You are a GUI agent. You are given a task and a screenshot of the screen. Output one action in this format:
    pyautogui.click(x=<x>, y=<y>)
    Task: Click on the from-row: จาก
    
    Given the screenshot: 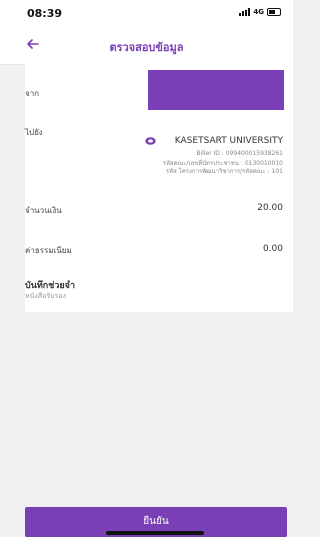 What is the action you would take?
    pyautogui.click(x=159, y=91)
    